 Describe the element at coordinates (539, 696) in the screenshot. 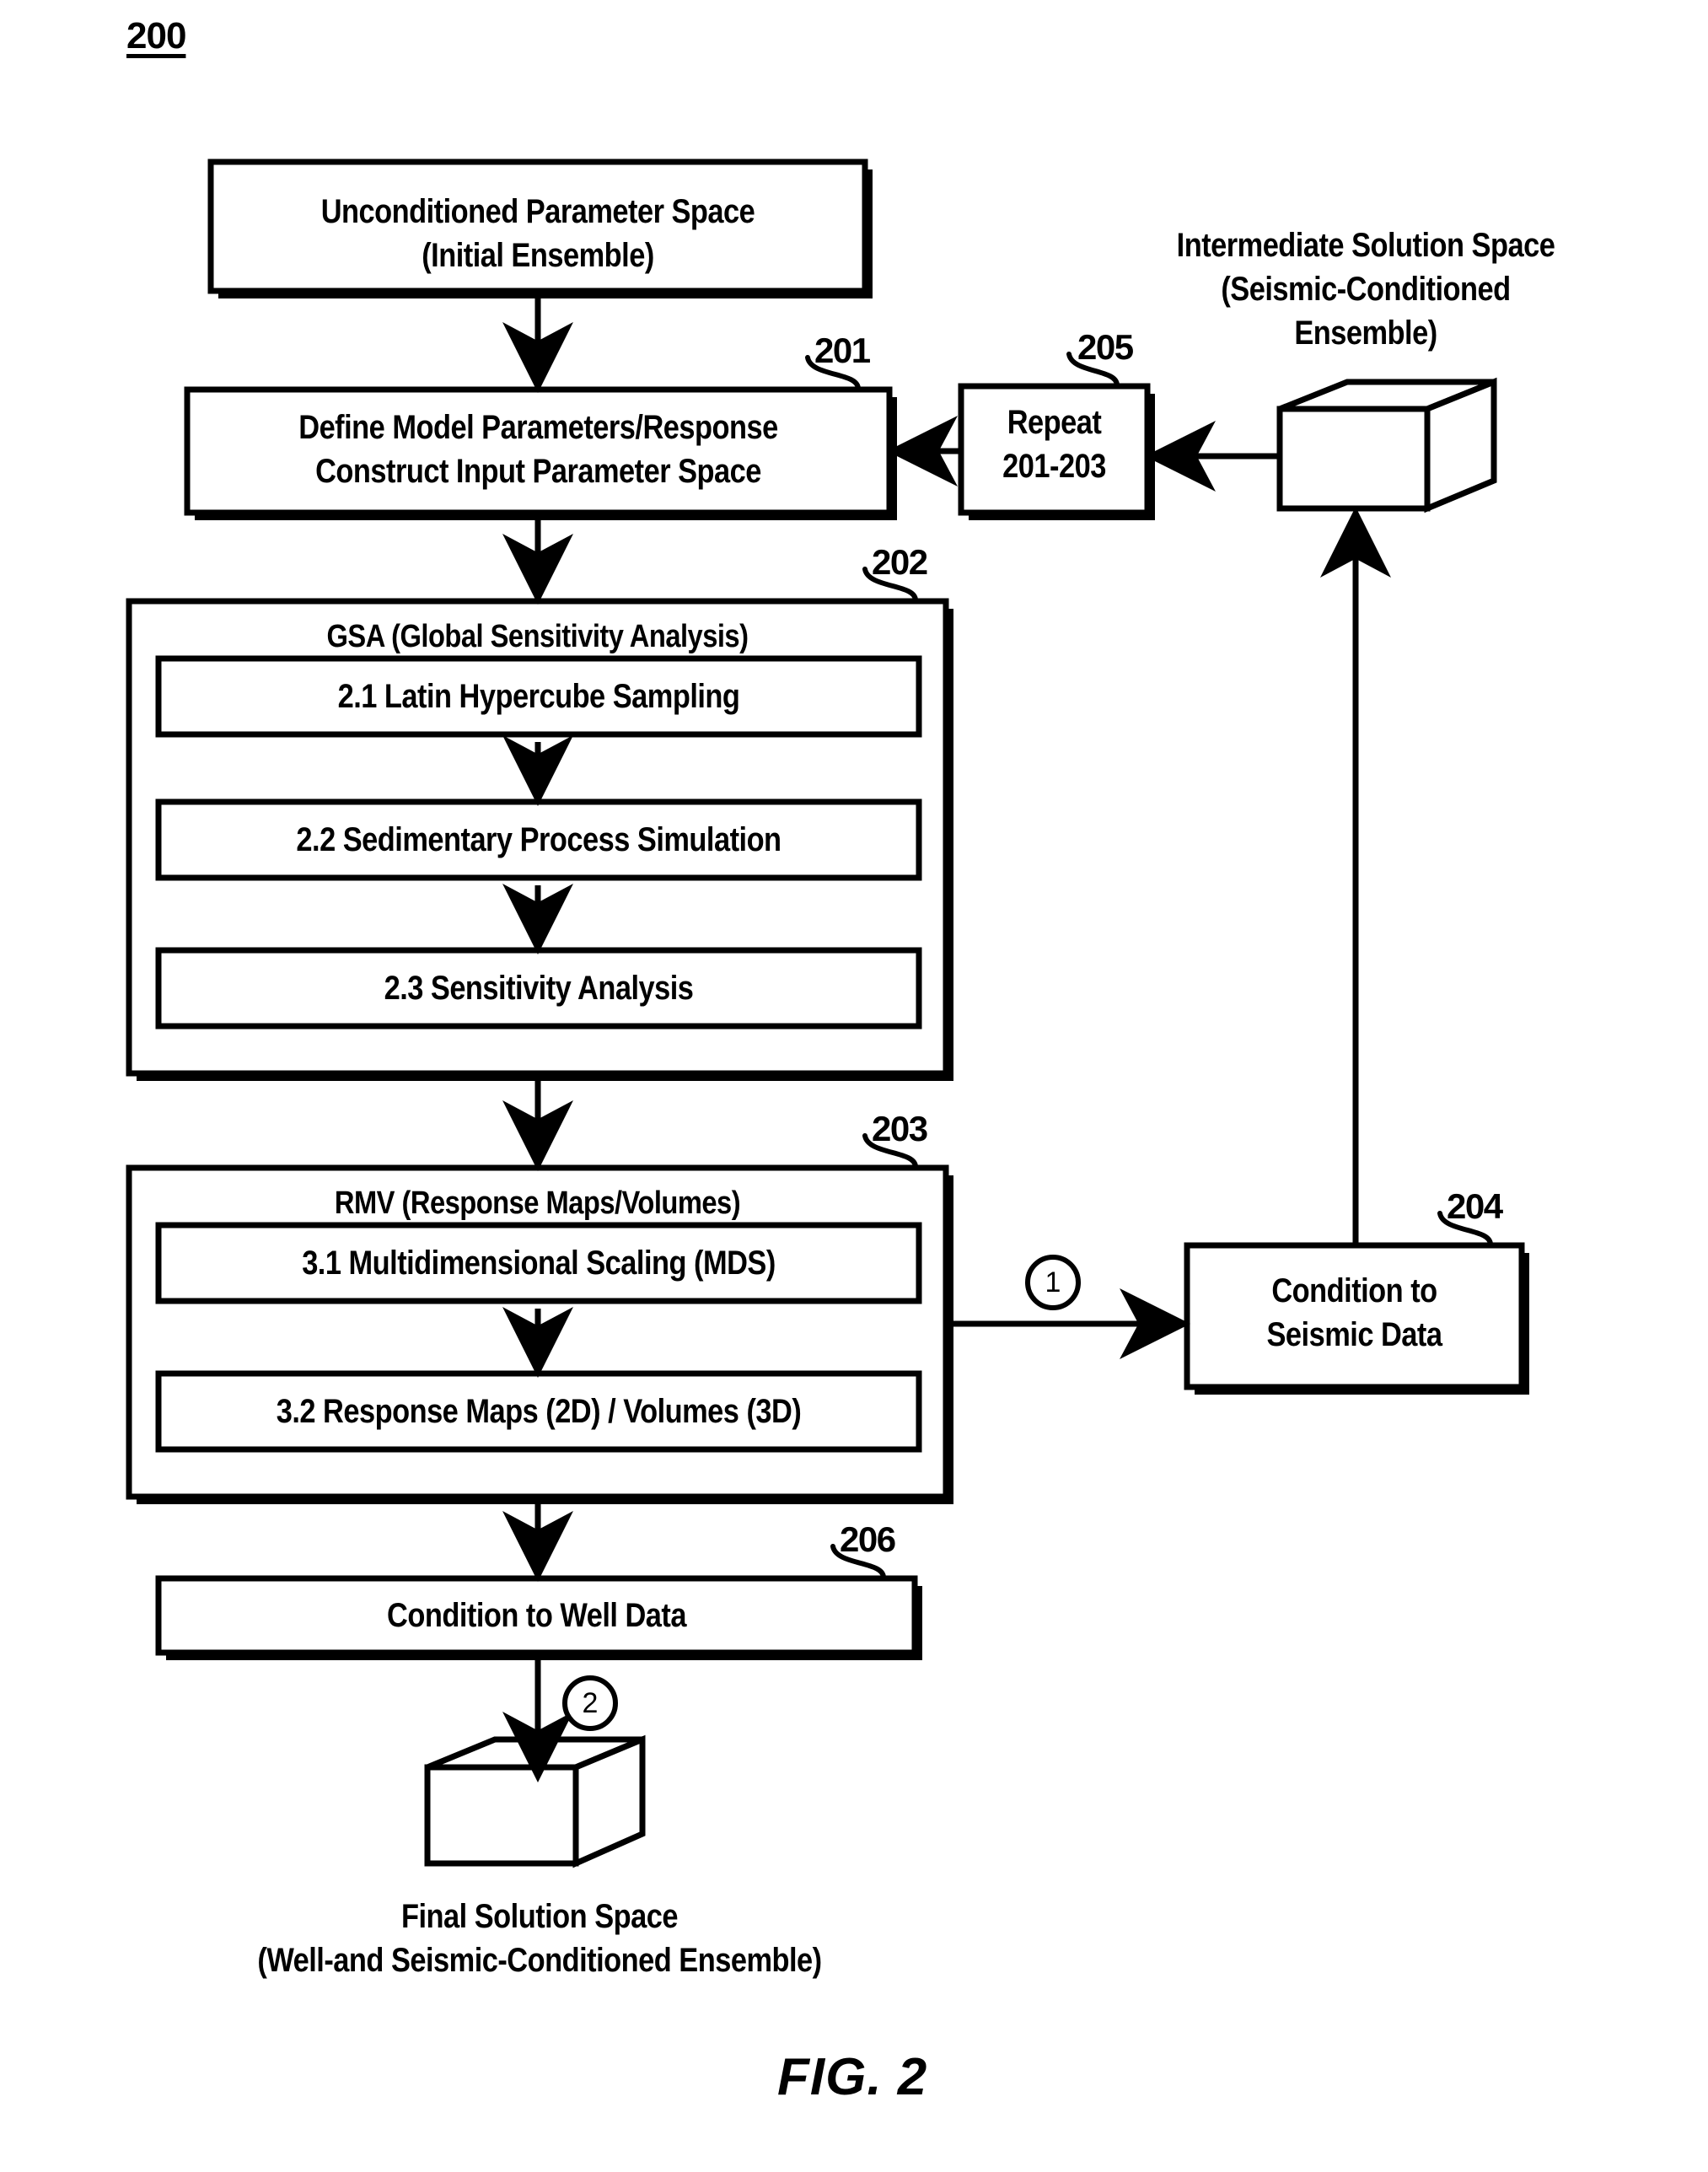

I see `gsa-step-1-label: 2.1 Latin Hypercube Sampling` at that location.